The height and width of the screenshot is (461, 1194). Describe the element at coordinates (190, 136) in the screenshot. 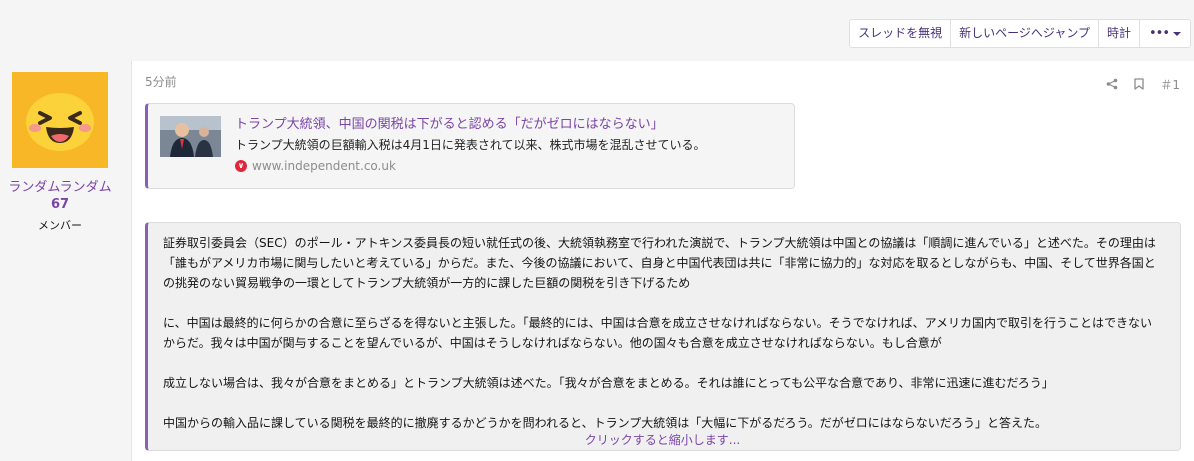

I see `preview-thumbnail` at that location.